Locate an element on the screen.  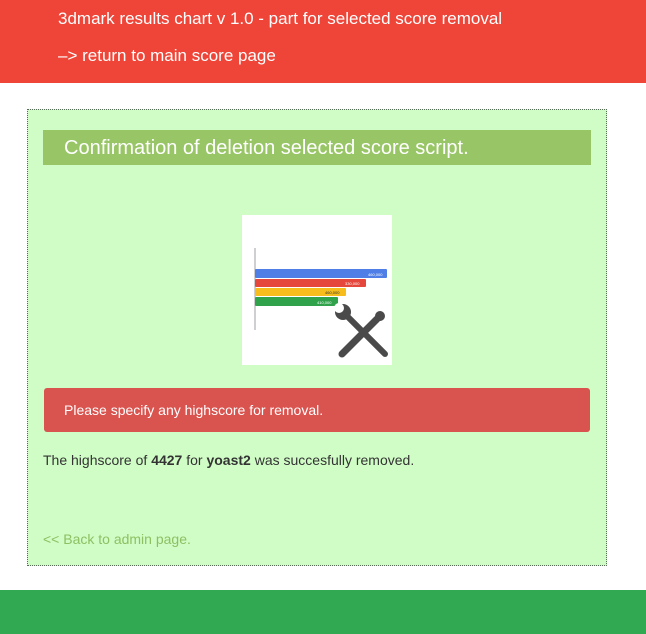
result-score: 4427 is located at coordinates (167, 460).